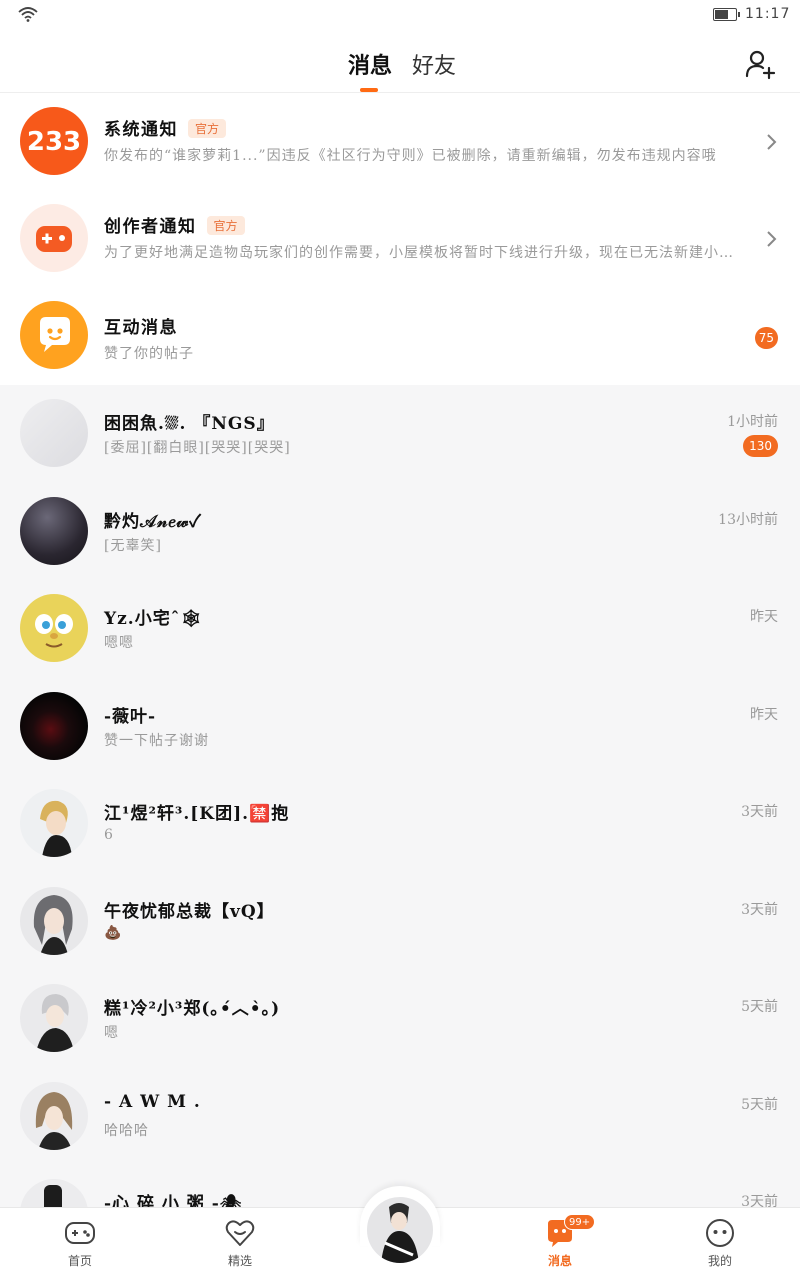 Image resolution: width=800 pixels, height=1280 pixels. What do you see at coordinates (400, 335) in the screenshot?
I see `notice-interactions: 互动消息 赞了你的帖子 75` at bounding box center [400, 335].